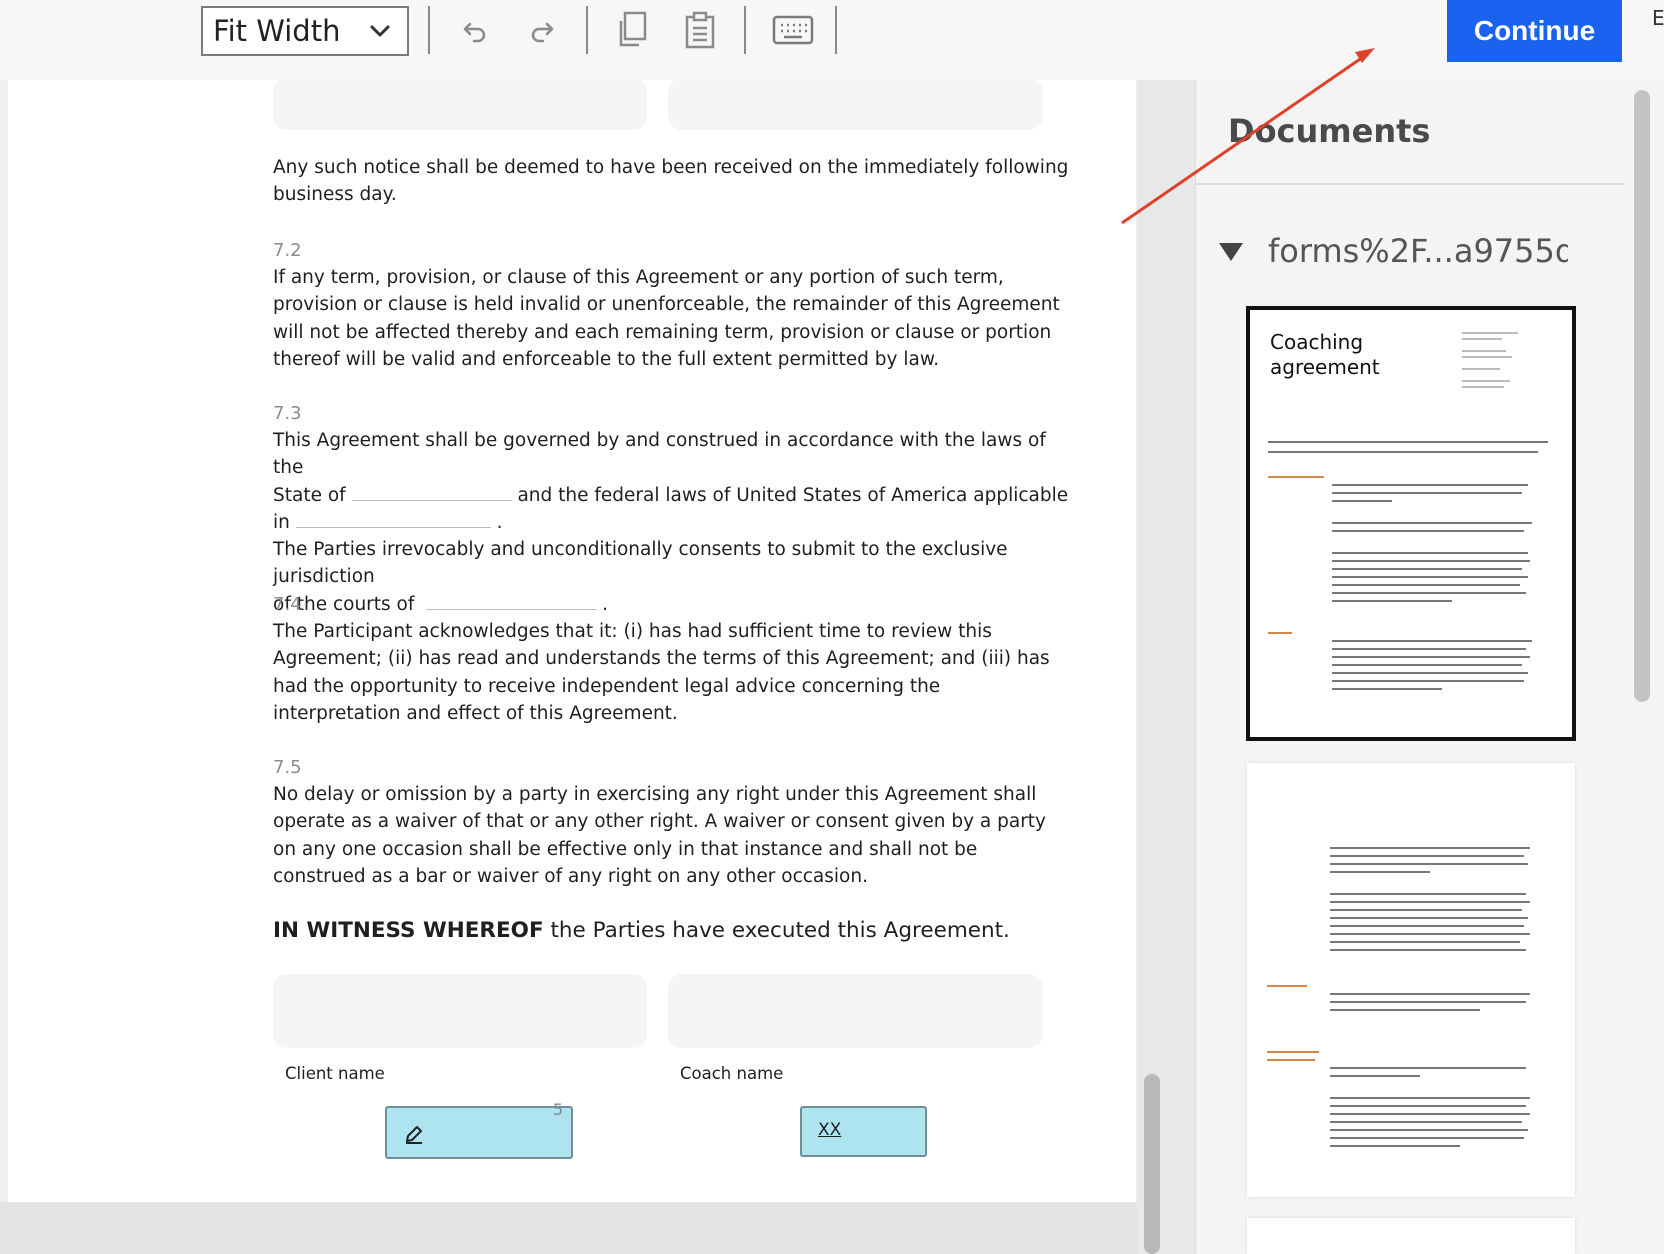 This screenshot has height=1254, width=1664. What do you see at coordinates (380, 31) in the screenshot?
I see `chevron-down-icon` at bounding box center [380, 31].